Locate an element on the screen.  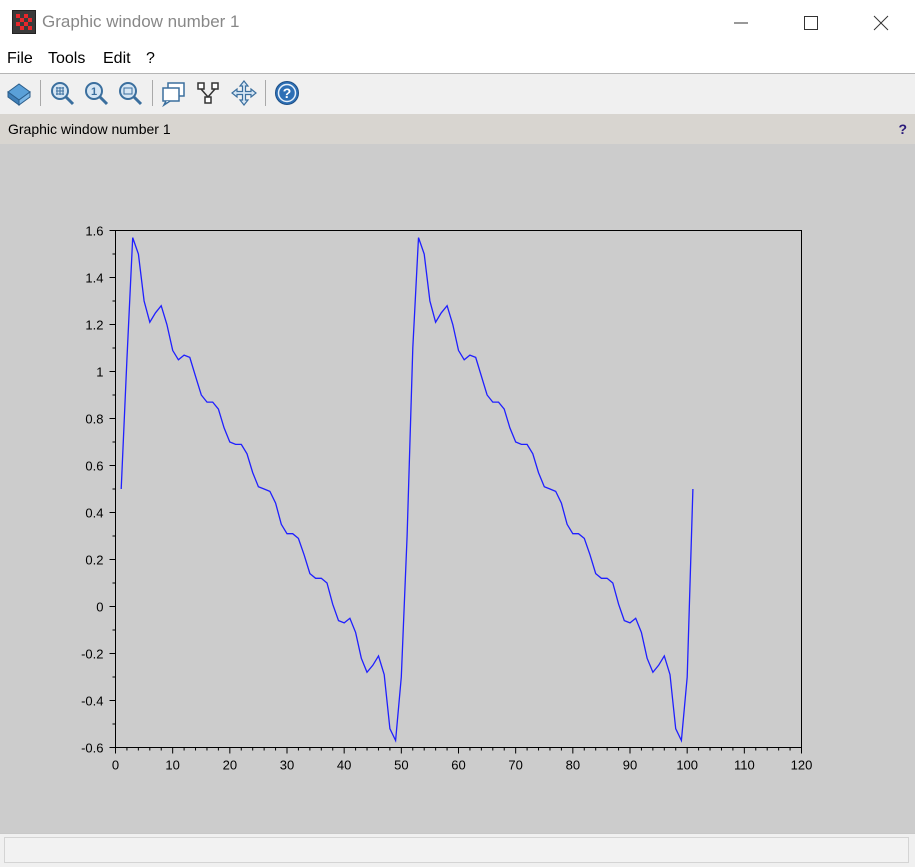
zoom-area-button is located at coordinates (62, 93).